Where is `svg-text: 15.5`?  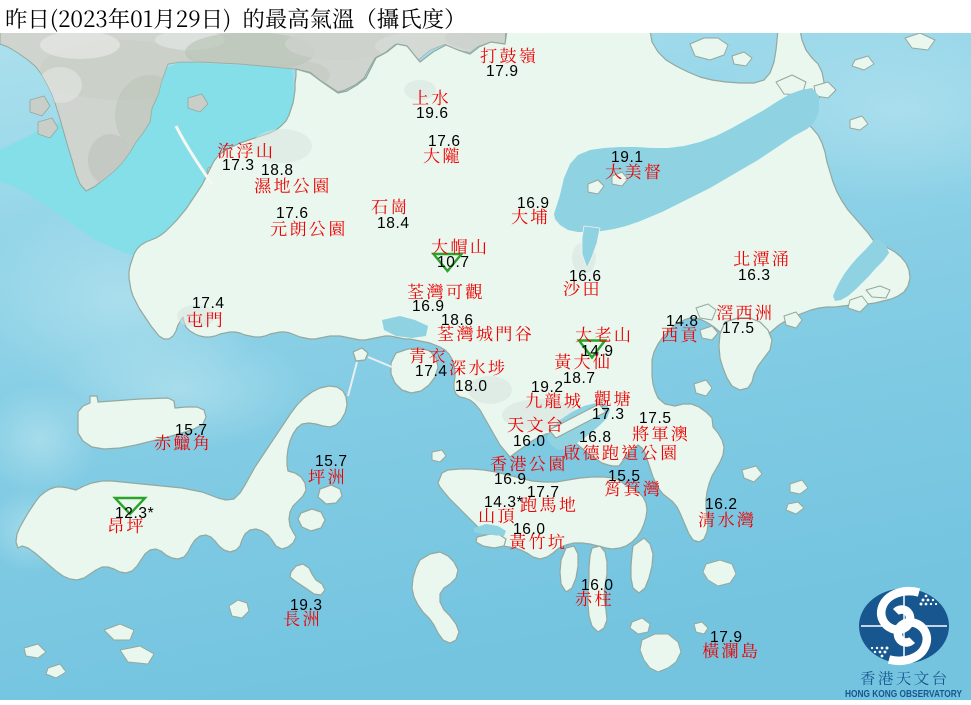 svg-text: 15.5 is located at coordinates (624, 476).